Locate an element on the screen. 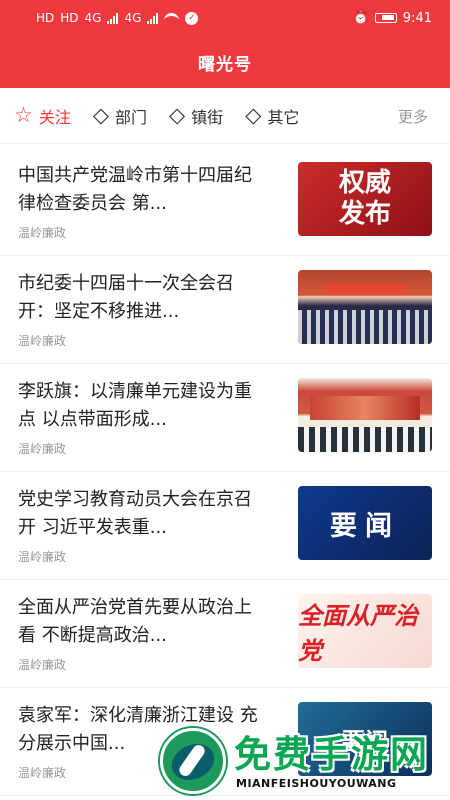 The width and height of the screenshot is (450, 800). tab-department: ◇ 部门 is located at coordinates (120, 116).